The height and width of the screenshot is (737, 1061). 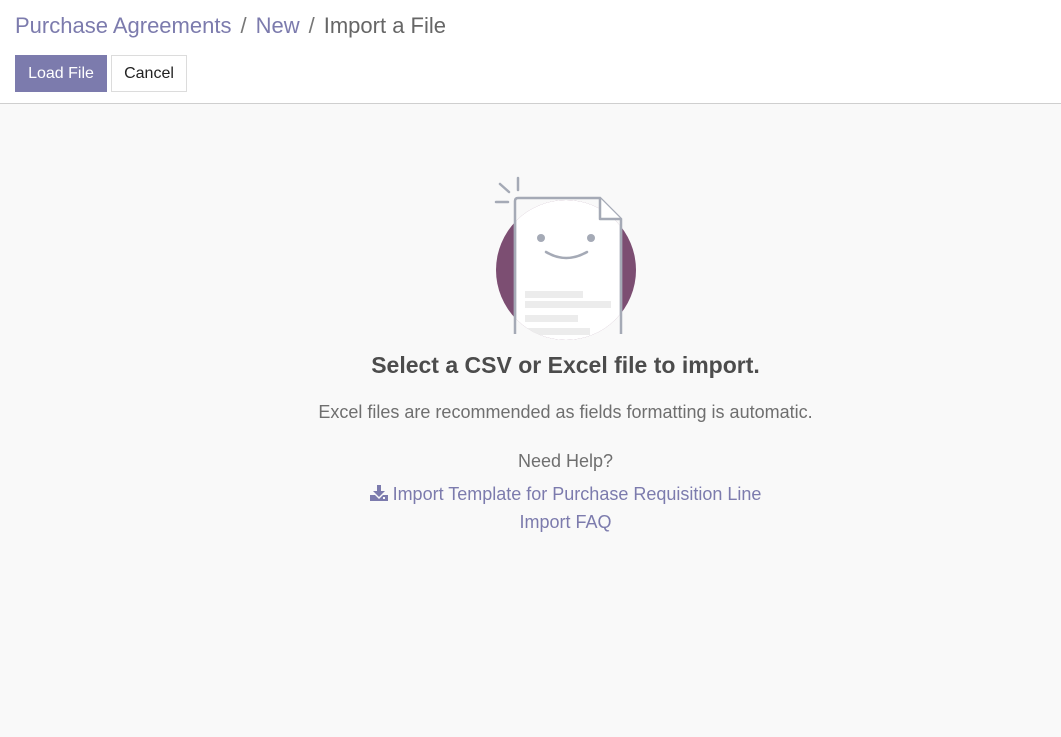 I want to click on breadcrumb-new: New, so click(x=278, y=25).